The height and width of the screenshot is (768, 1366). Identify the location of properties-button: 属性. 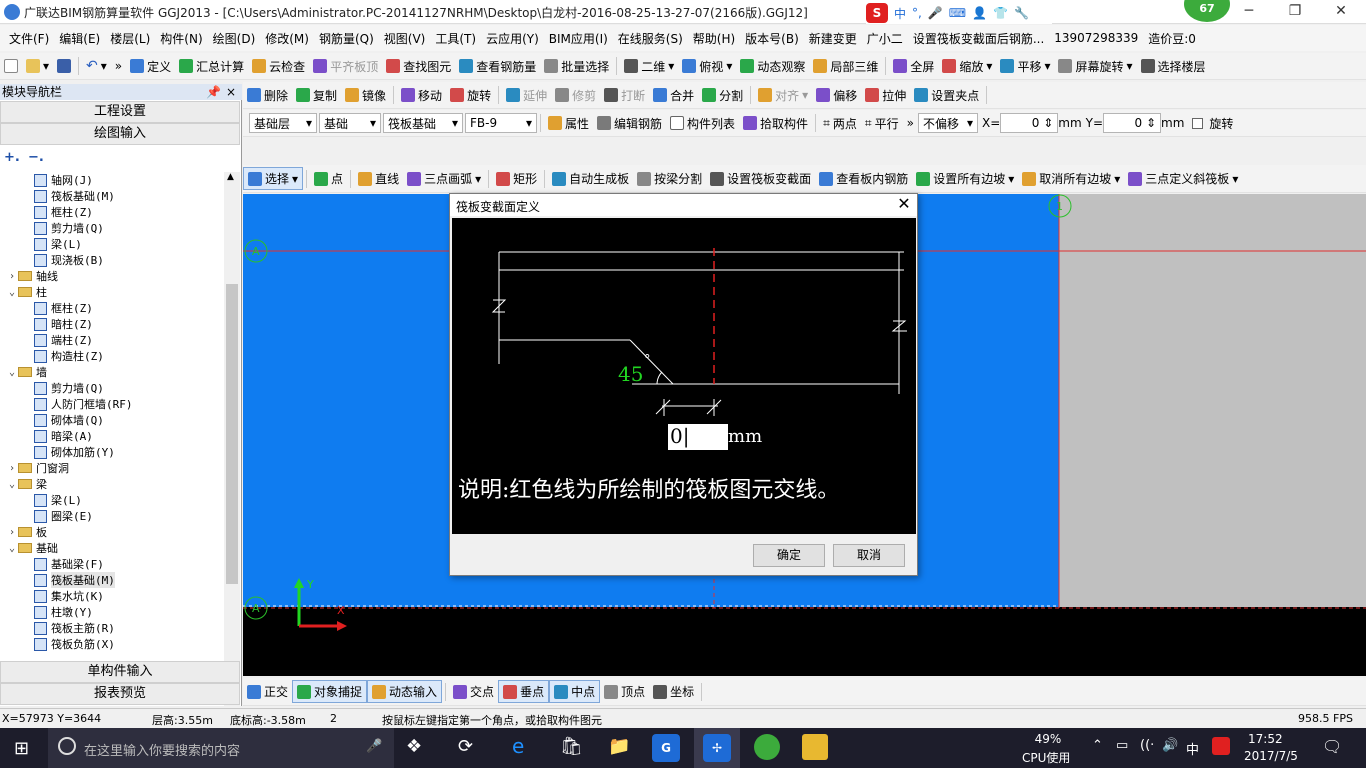
(568, 123).